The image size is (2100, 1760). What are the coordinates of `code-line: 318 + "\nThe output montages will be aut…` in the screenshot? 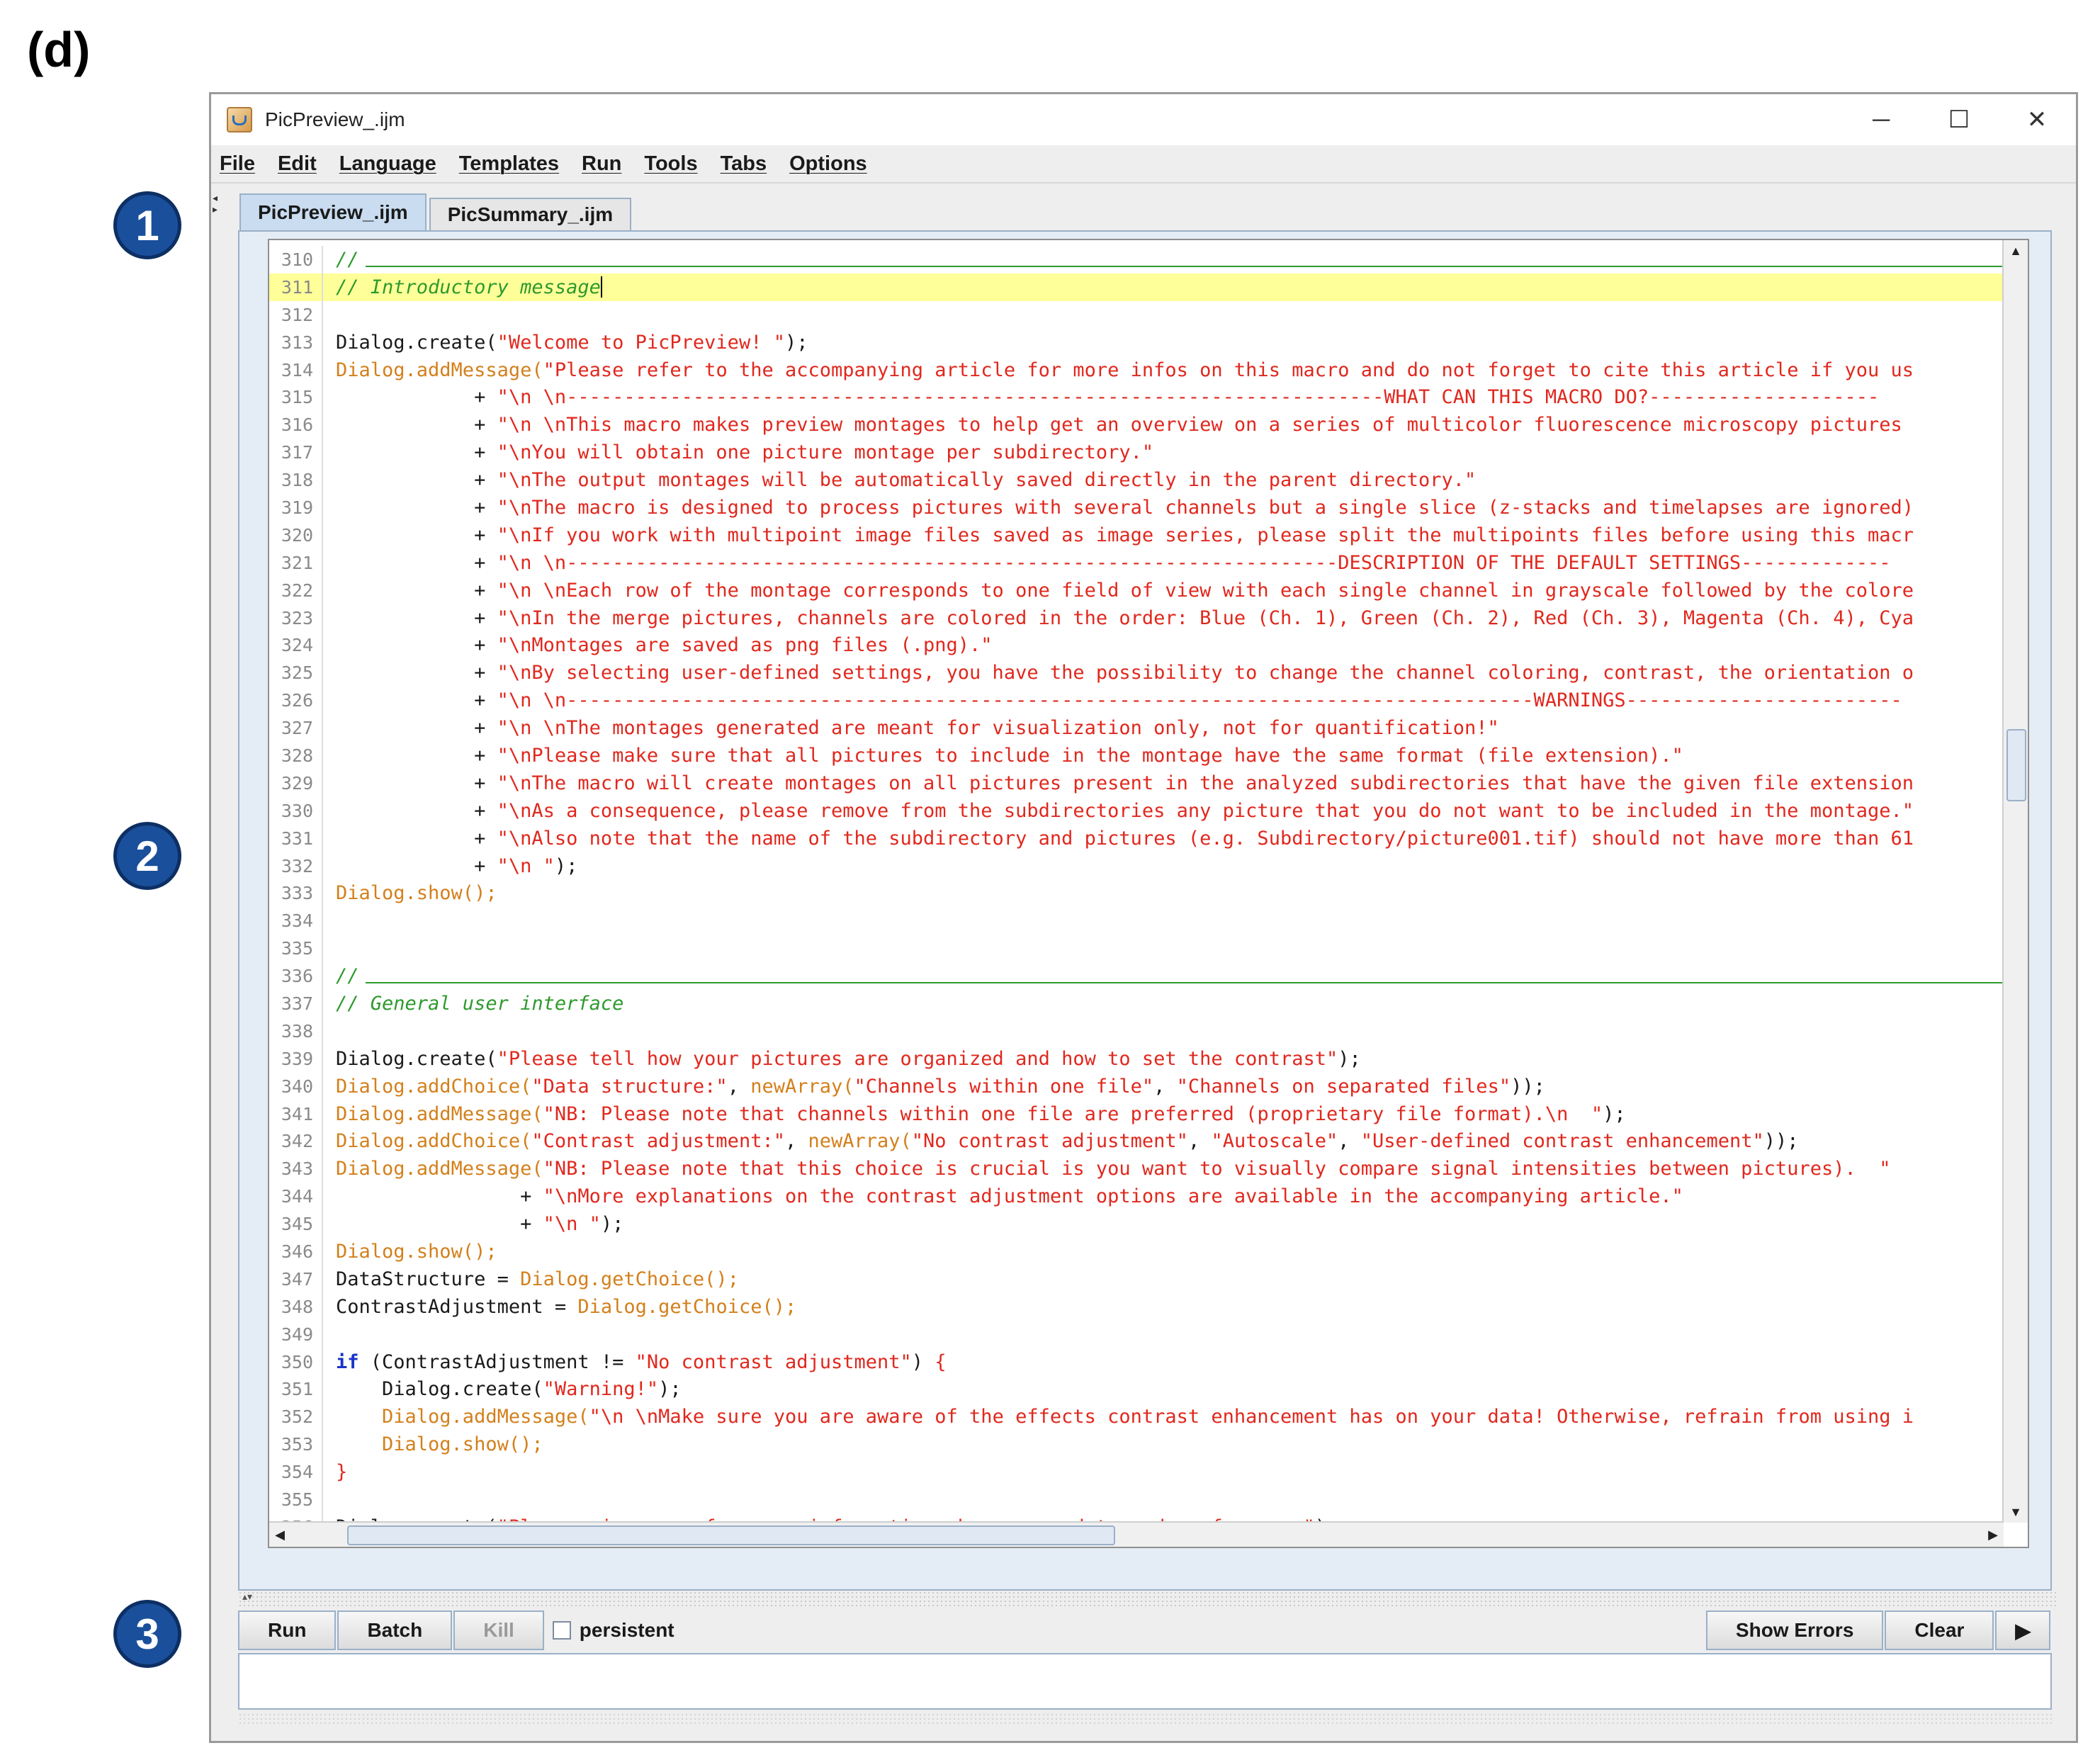 It's located at (1135, 481).